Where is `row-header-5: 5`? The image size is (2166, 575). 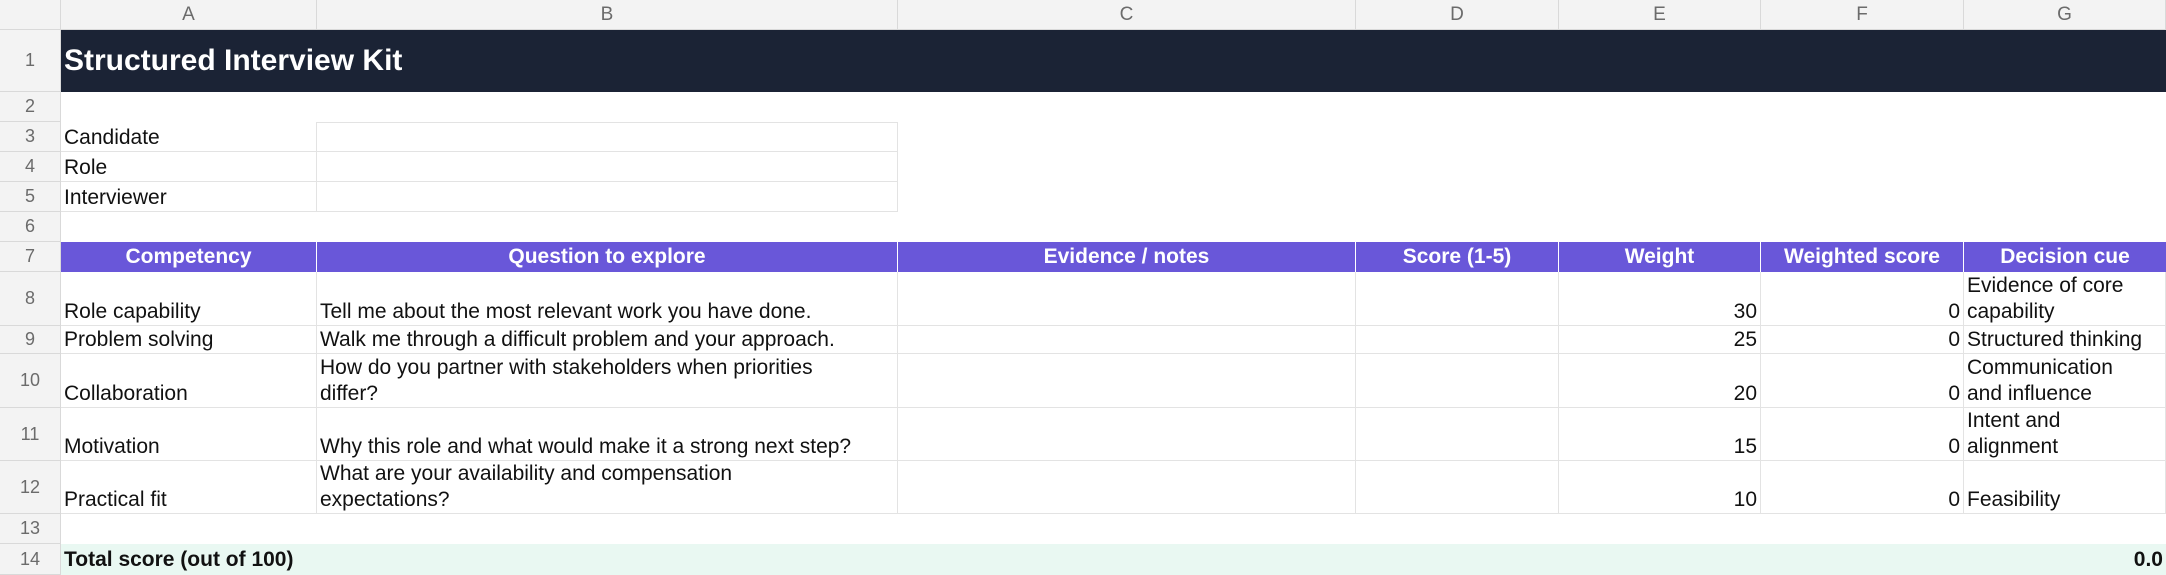 row-header-5: 5 is located at coordinates (30, 197).